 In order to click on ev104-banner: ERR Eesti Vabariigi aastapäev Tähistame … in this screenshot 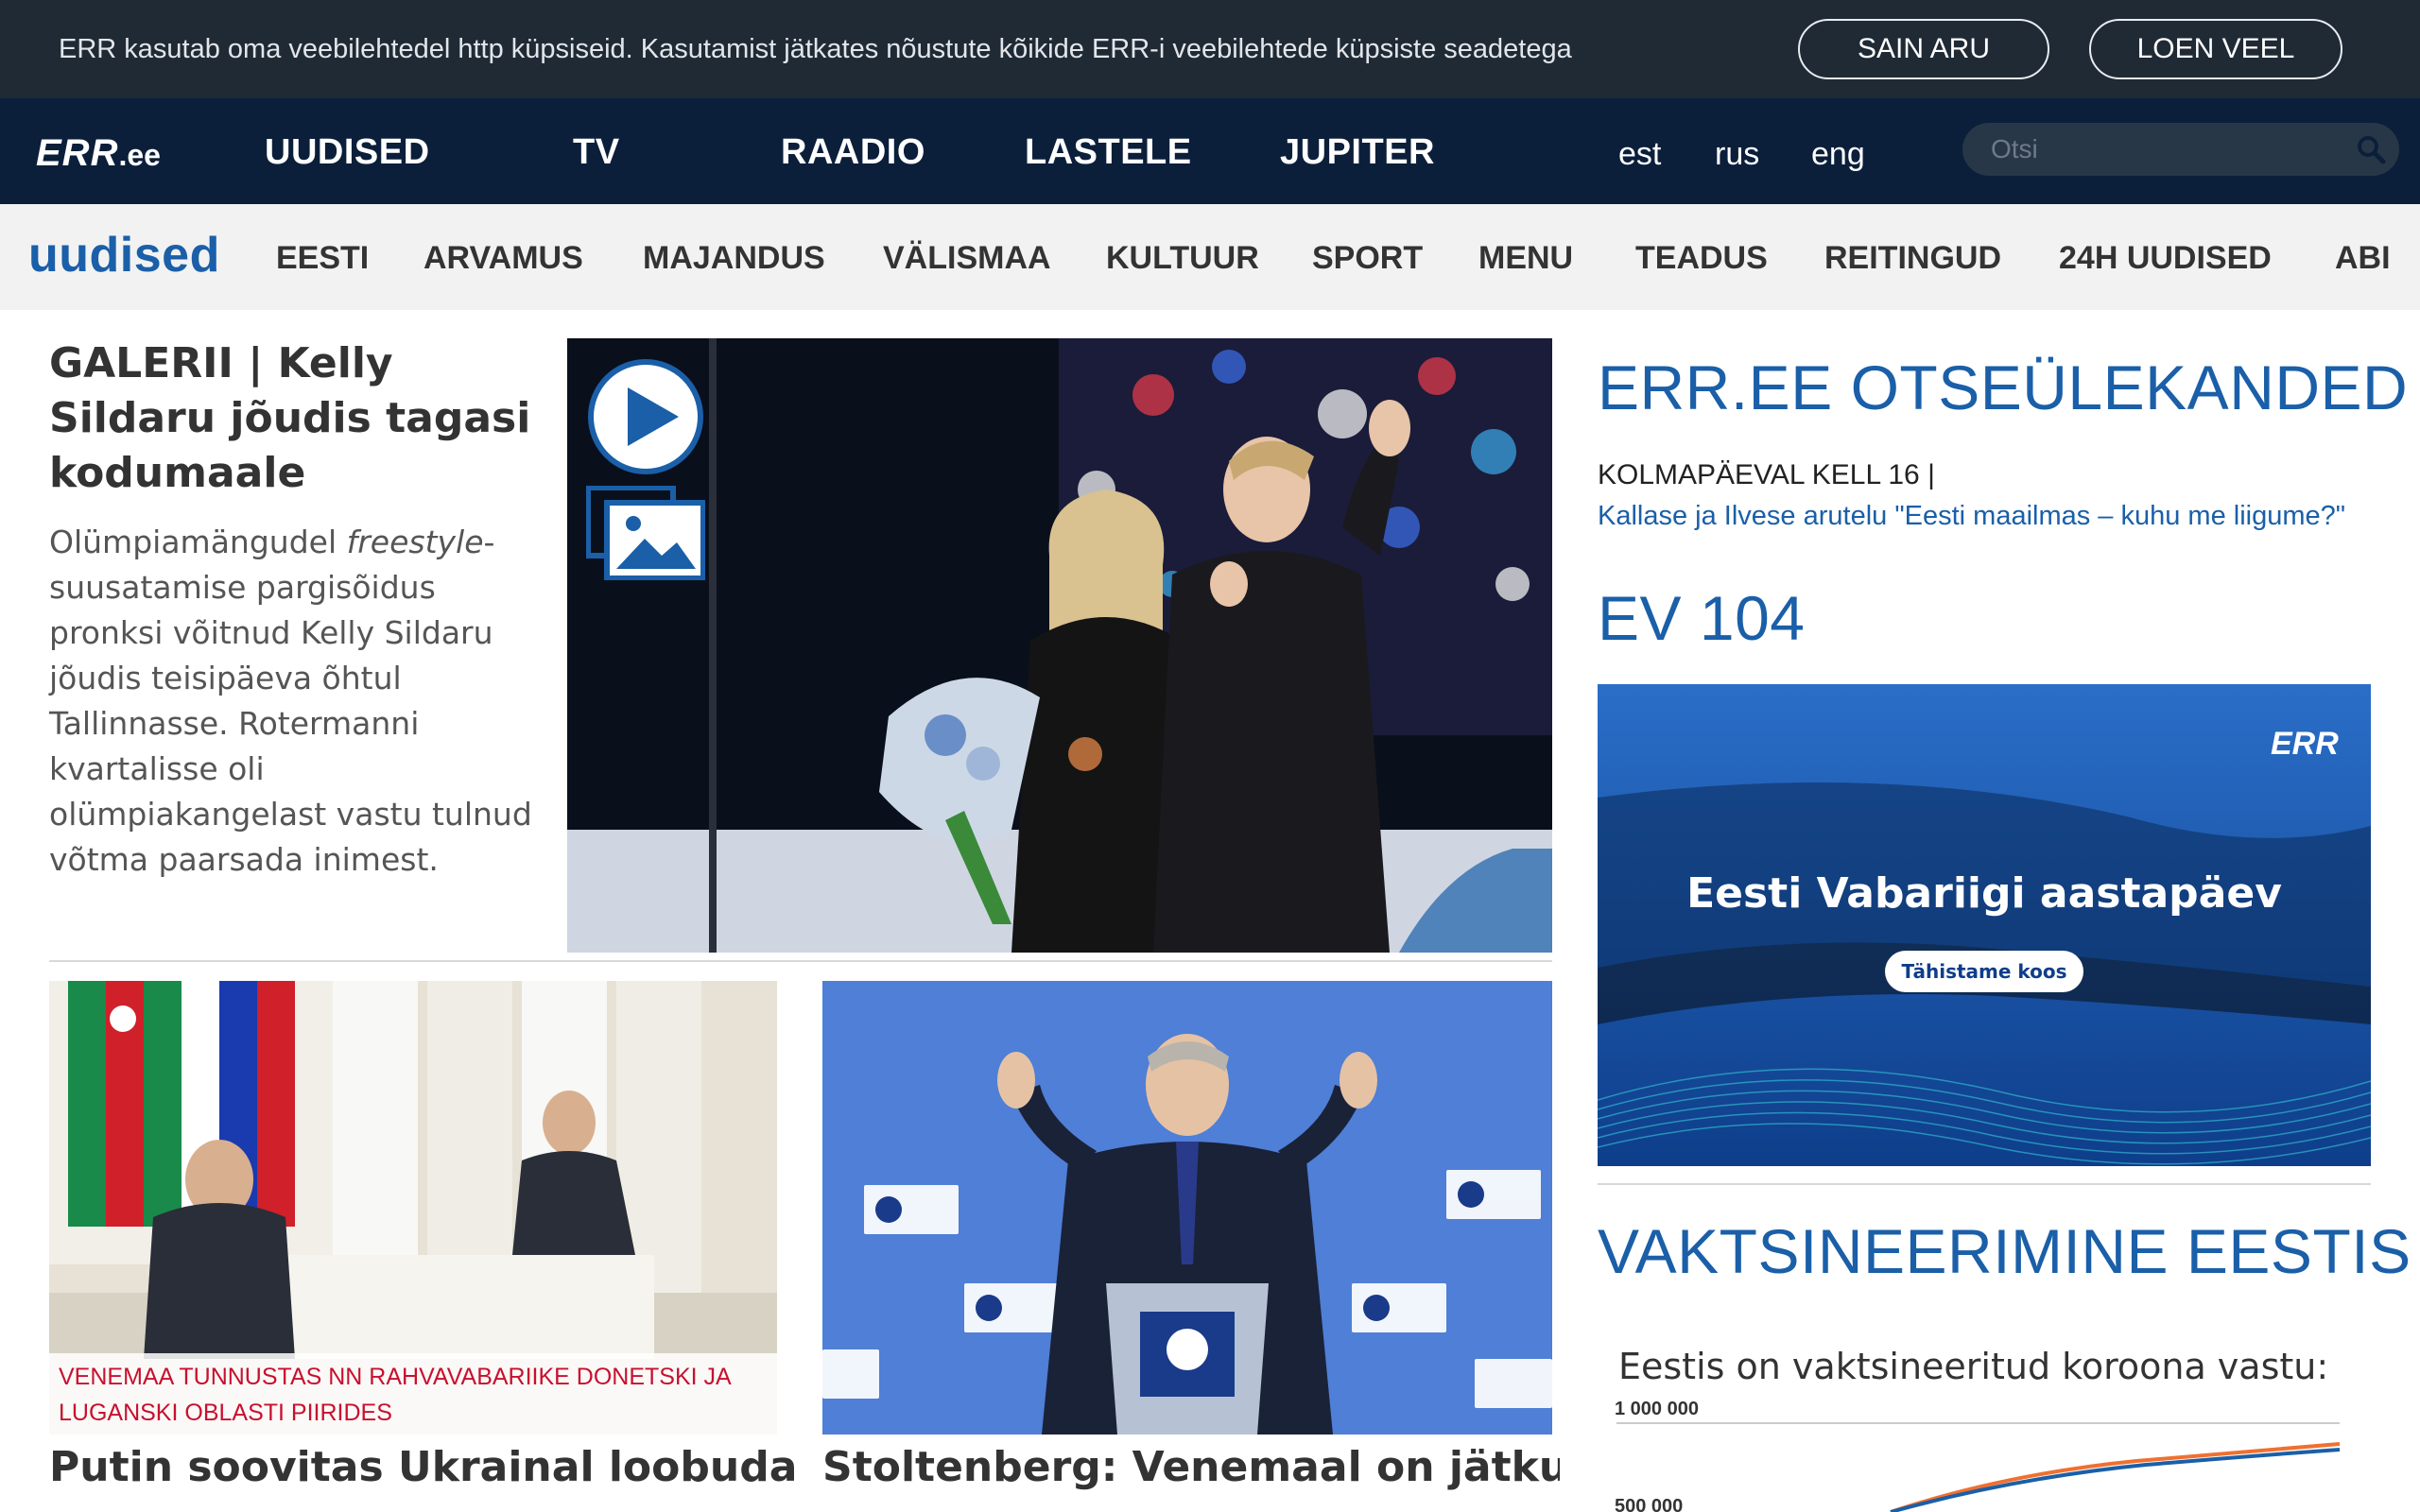, I will do `click(1984, 925)`.